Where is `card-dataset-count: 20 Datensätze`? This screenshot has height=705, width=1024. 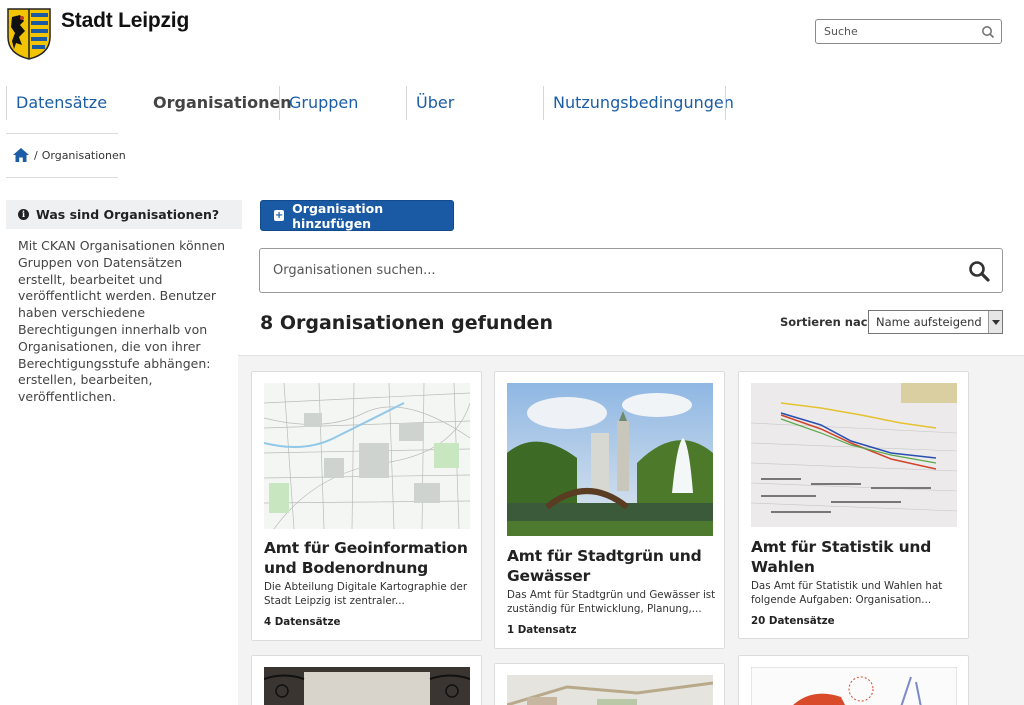 card-dataset-count: 20 Datensätze is located at coordinates (793, 621).